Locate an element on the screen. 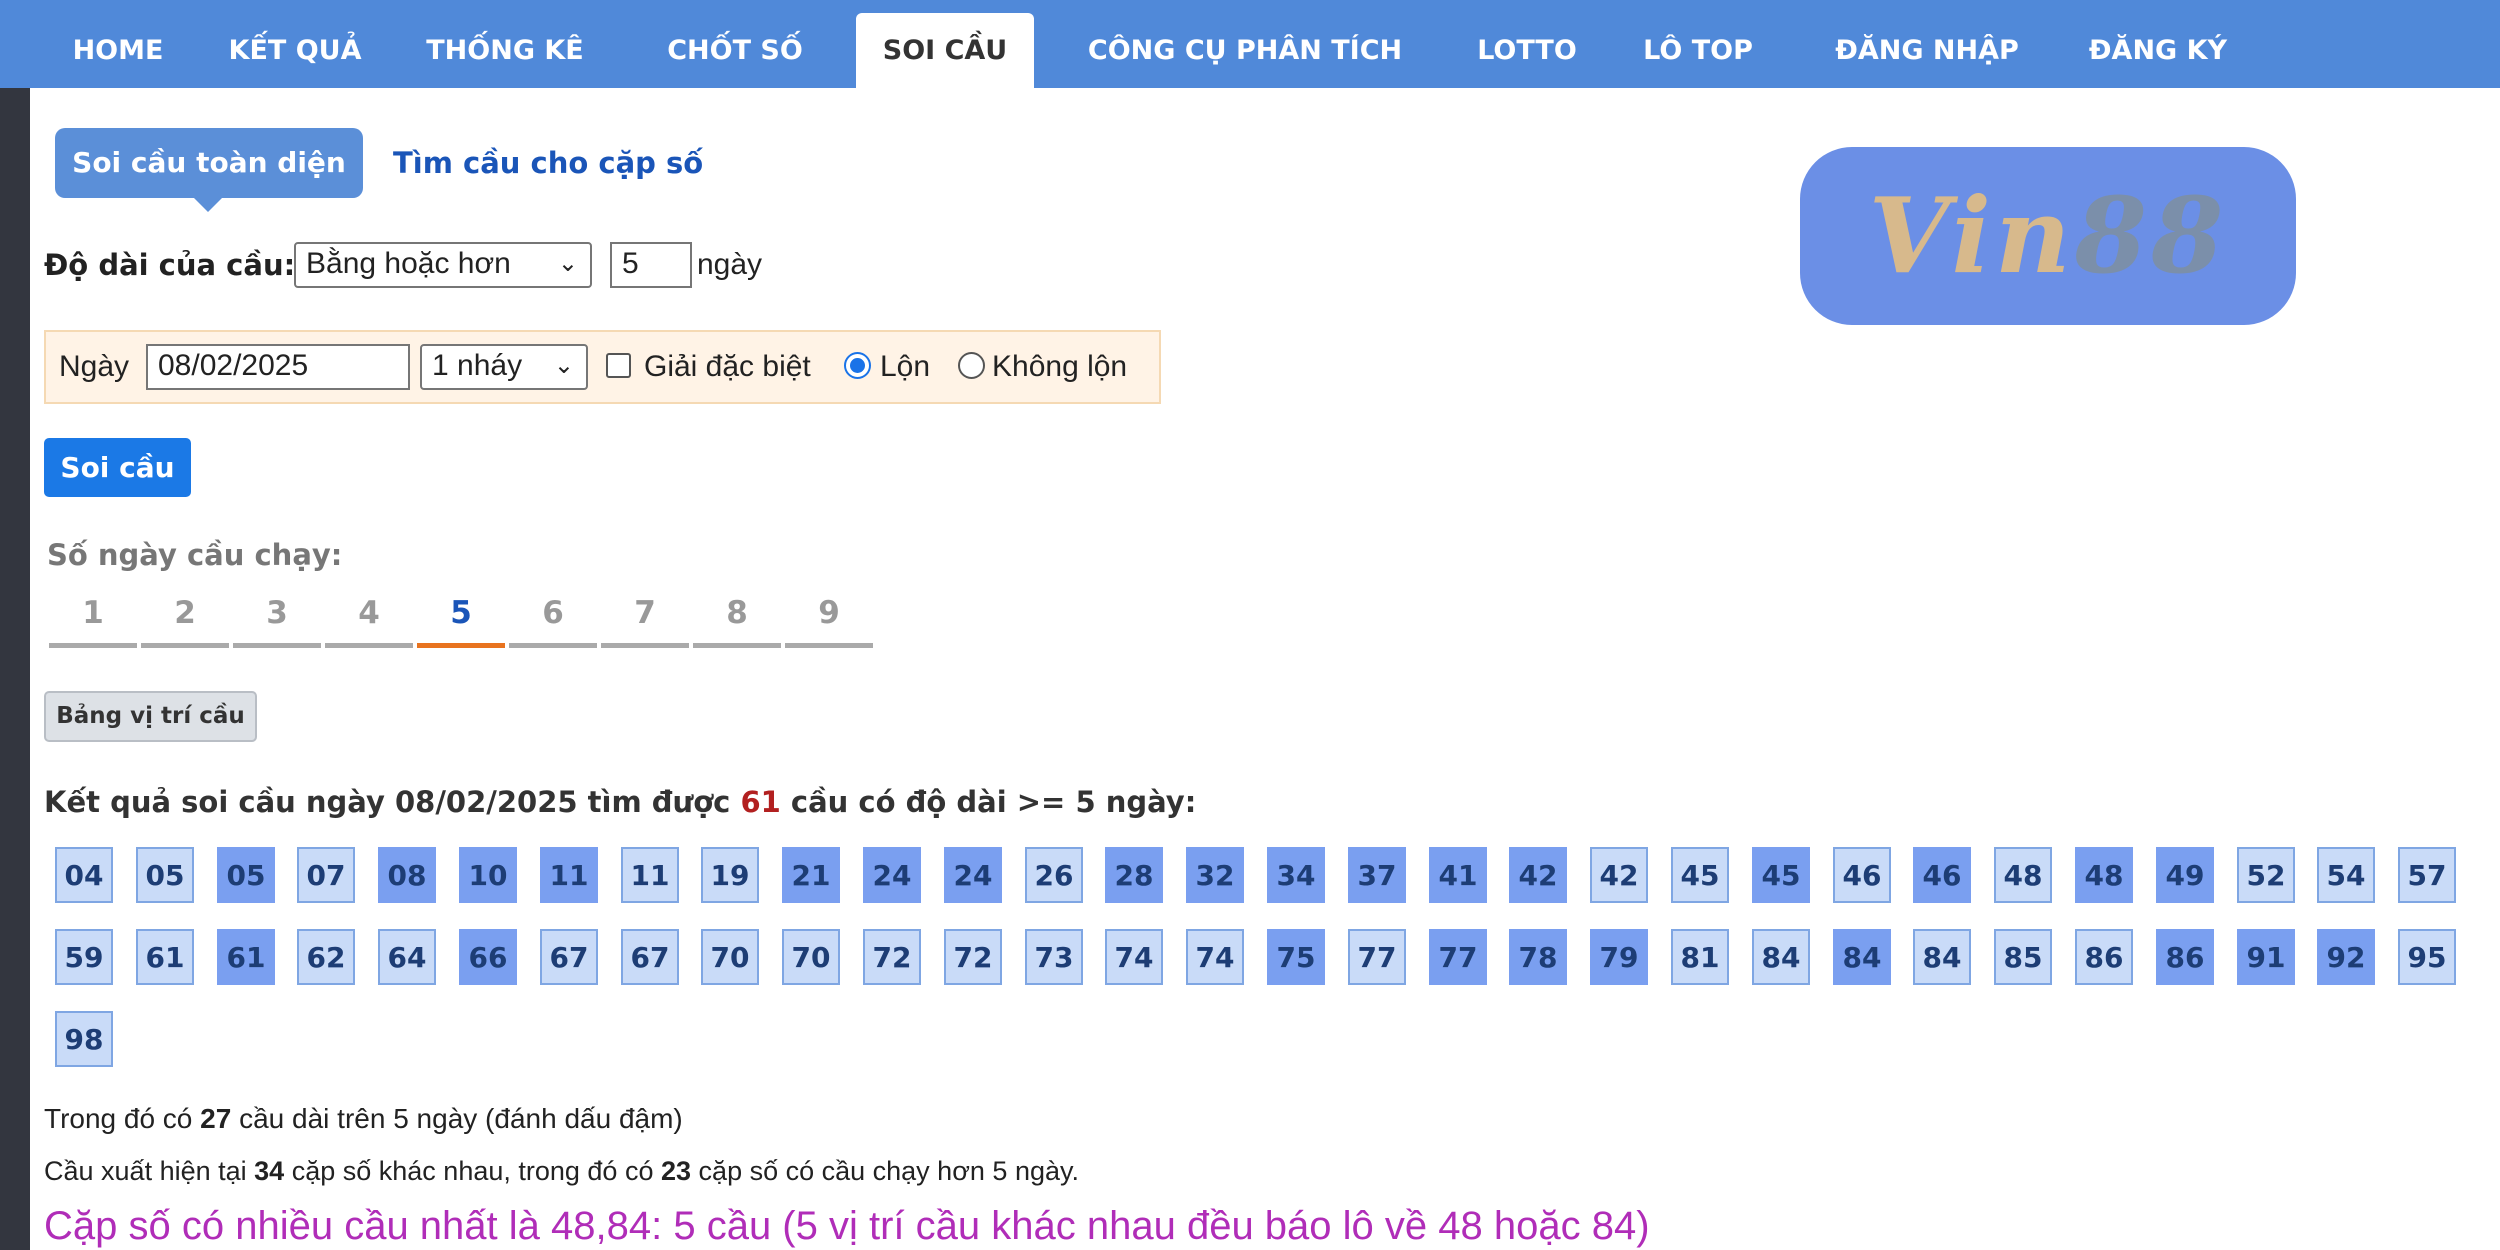 The height and width of the screenshot is (1250, 2500). number-cell: 04 is located at coordinates (84, 875).